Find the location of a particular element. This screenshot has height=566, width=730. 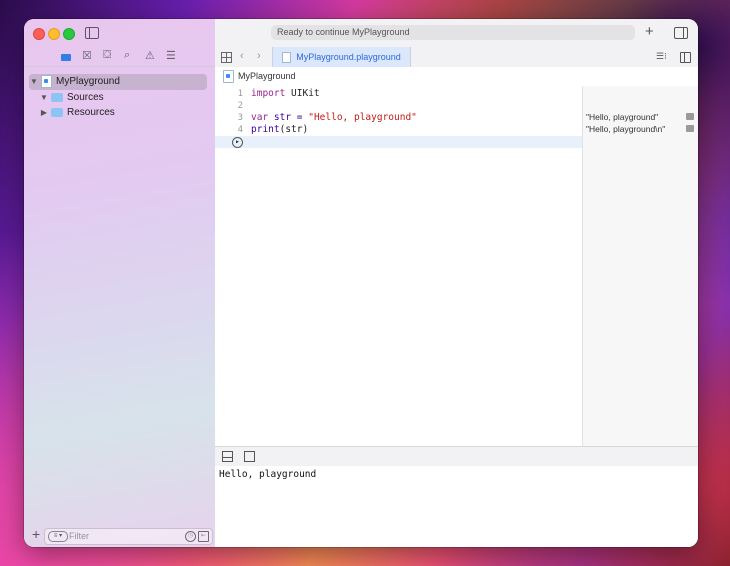

editor-options-icon: ☰⁝ is located at coordinates (662, 56).